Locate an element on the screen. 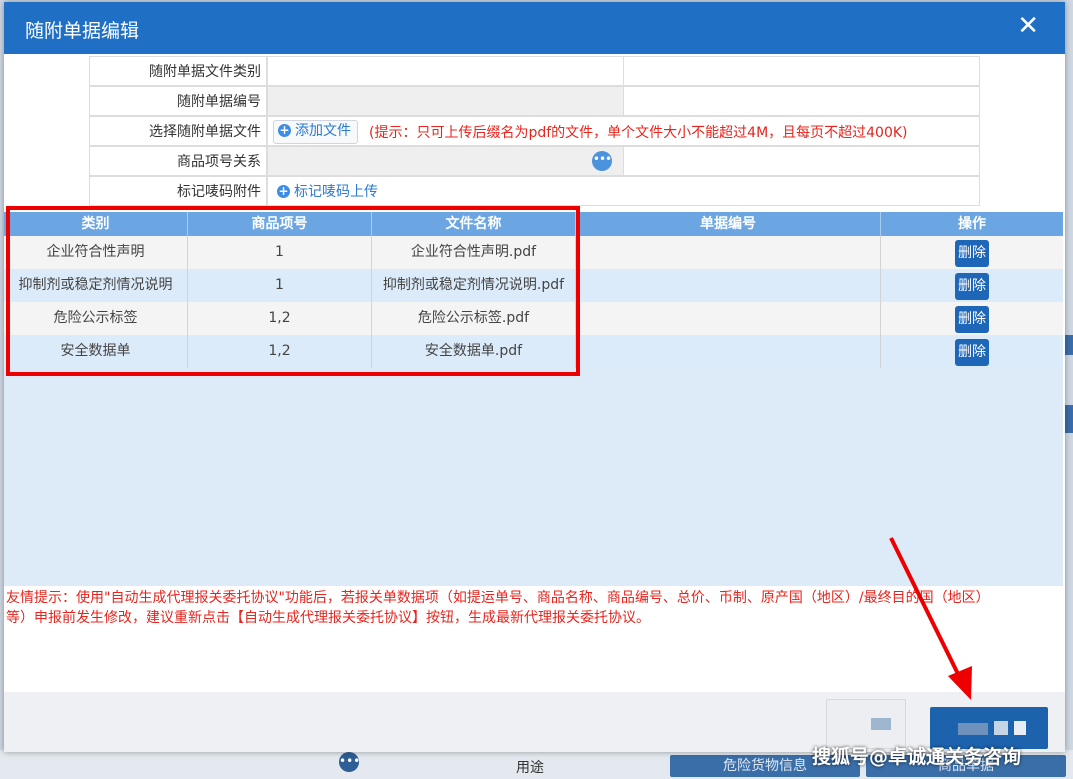 The image size is (1073, 779). col-header-action: 操作 is located at coordinates (972, 224).